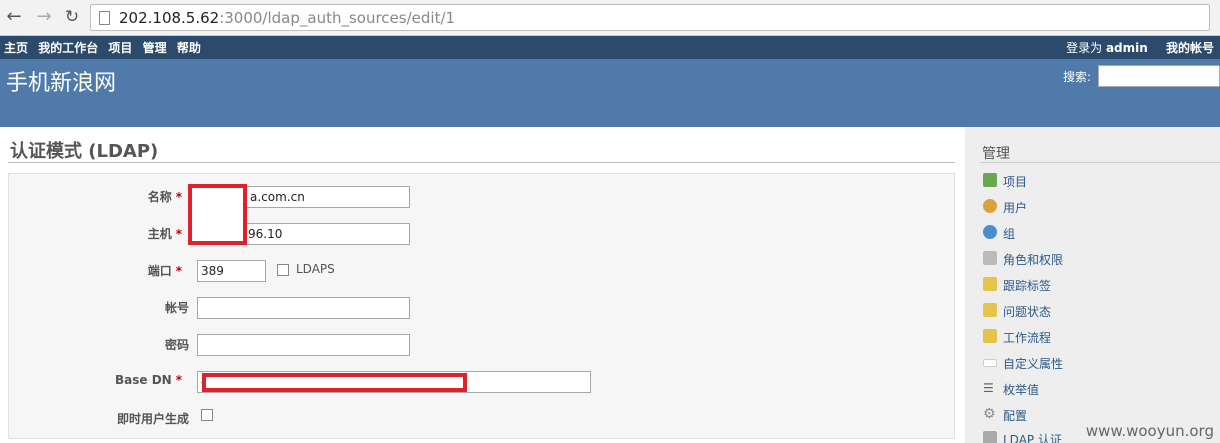 The image size is (1220, 443). I want to click on menu-help-link: 帮助, so click(189, 48).